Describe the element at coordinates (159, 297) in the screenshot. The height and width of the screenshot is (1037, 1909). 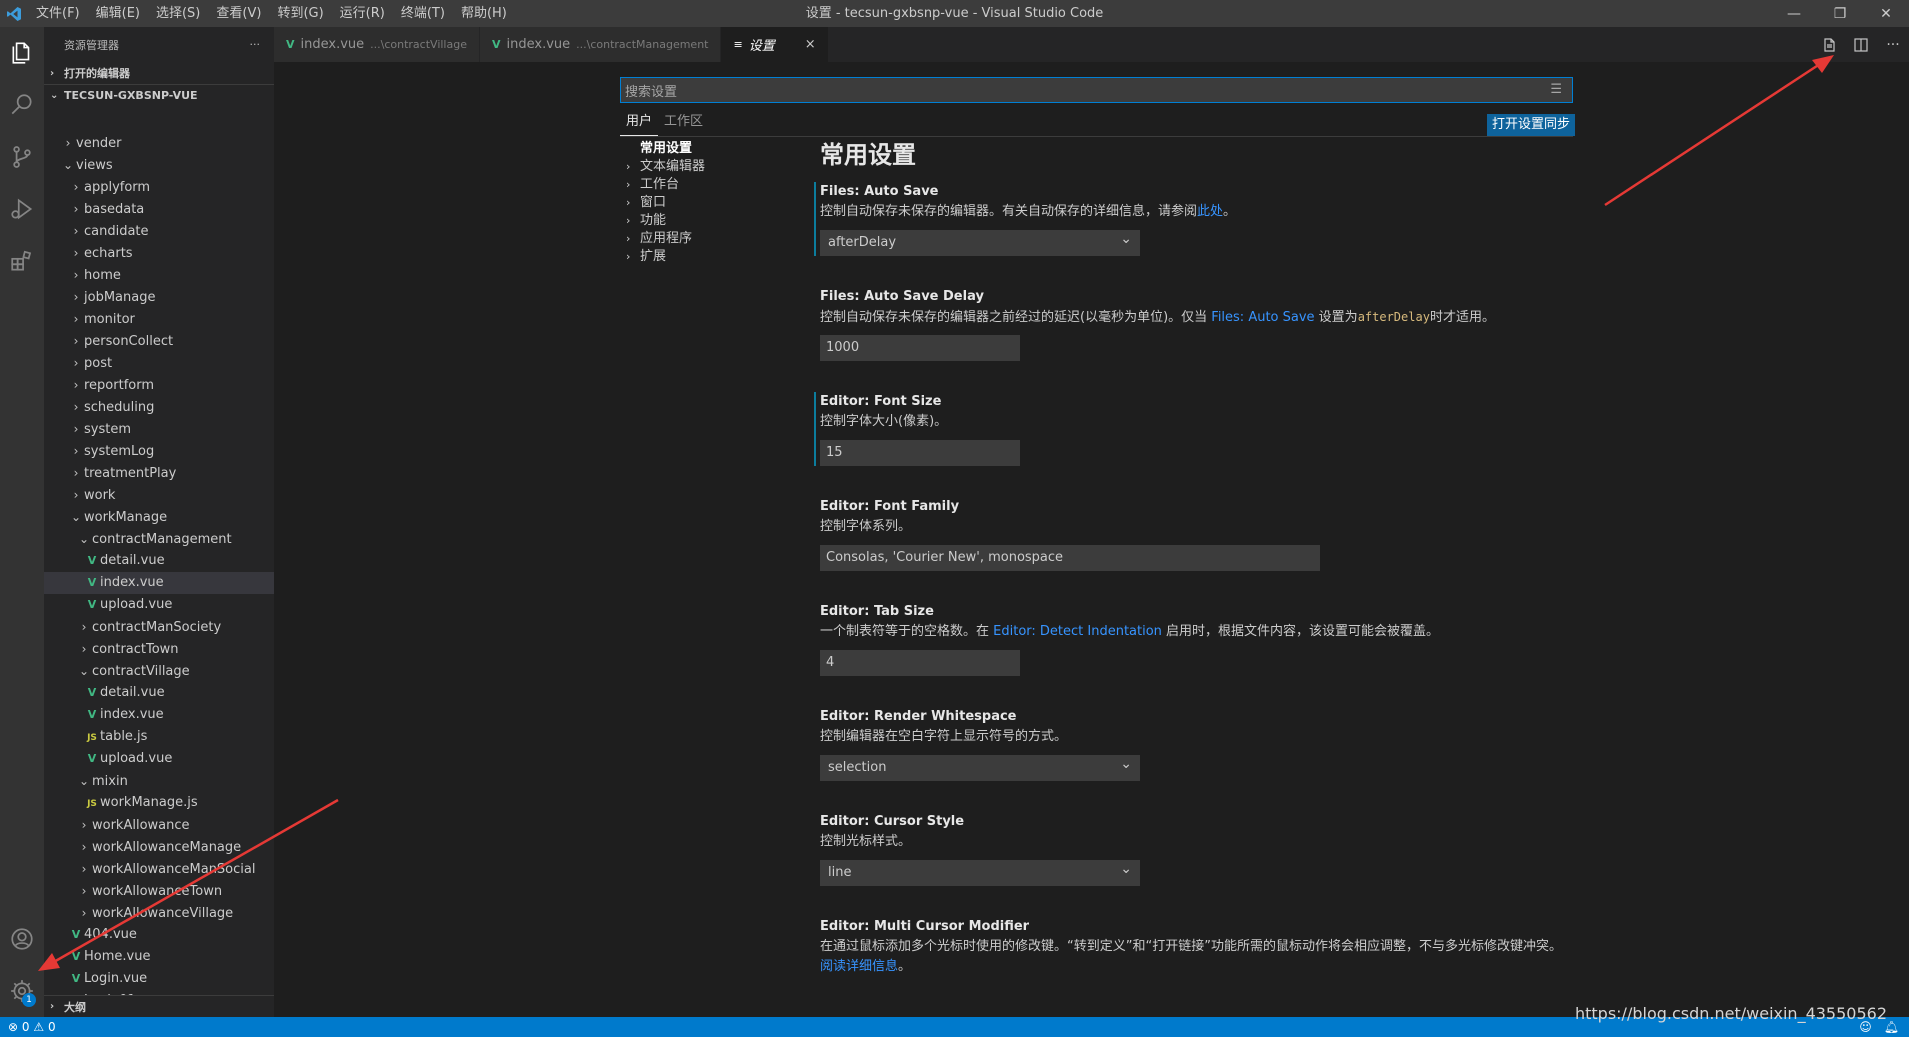
I see `tree-folder: › jobManage` at that location.